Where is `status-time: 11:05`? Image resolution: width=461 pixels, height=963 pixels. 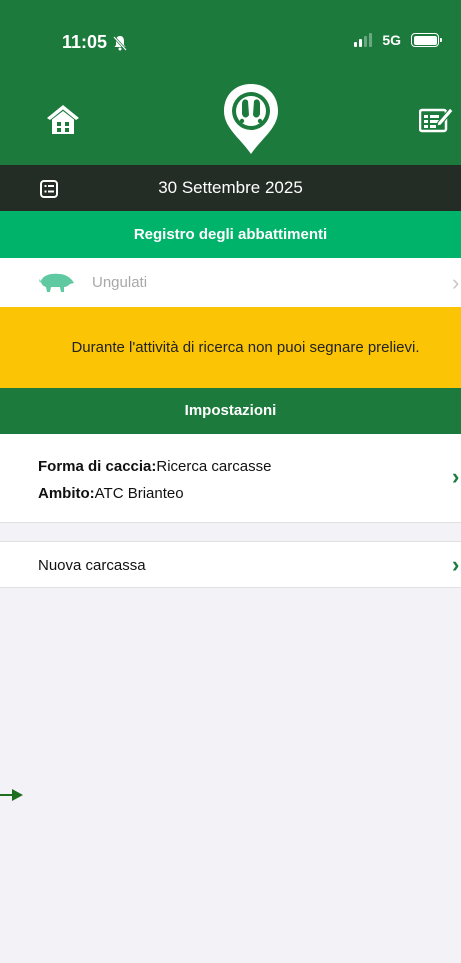
status-time: 11:05 is located at coordinates (94, 42).